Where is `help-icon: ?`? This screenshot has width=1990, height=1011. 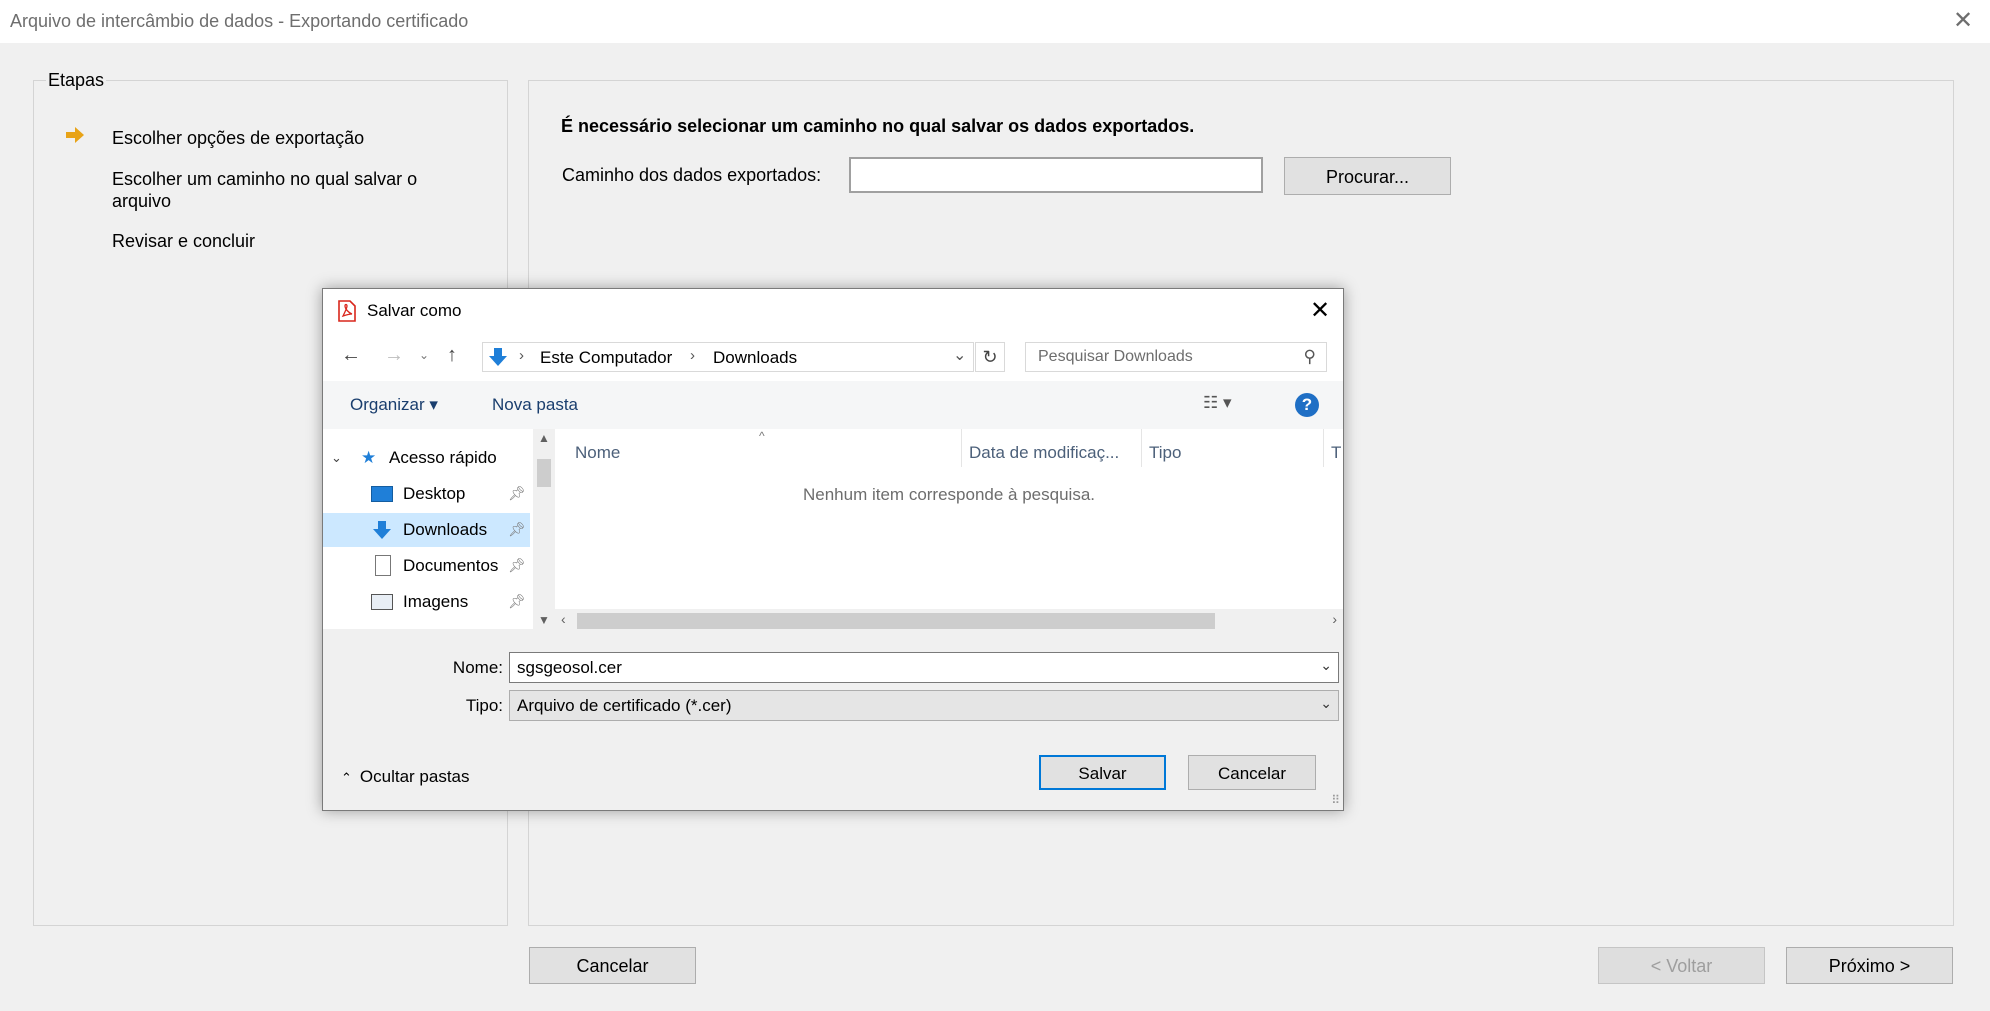
help-icon: ? is located at coordinates (1307, 405).